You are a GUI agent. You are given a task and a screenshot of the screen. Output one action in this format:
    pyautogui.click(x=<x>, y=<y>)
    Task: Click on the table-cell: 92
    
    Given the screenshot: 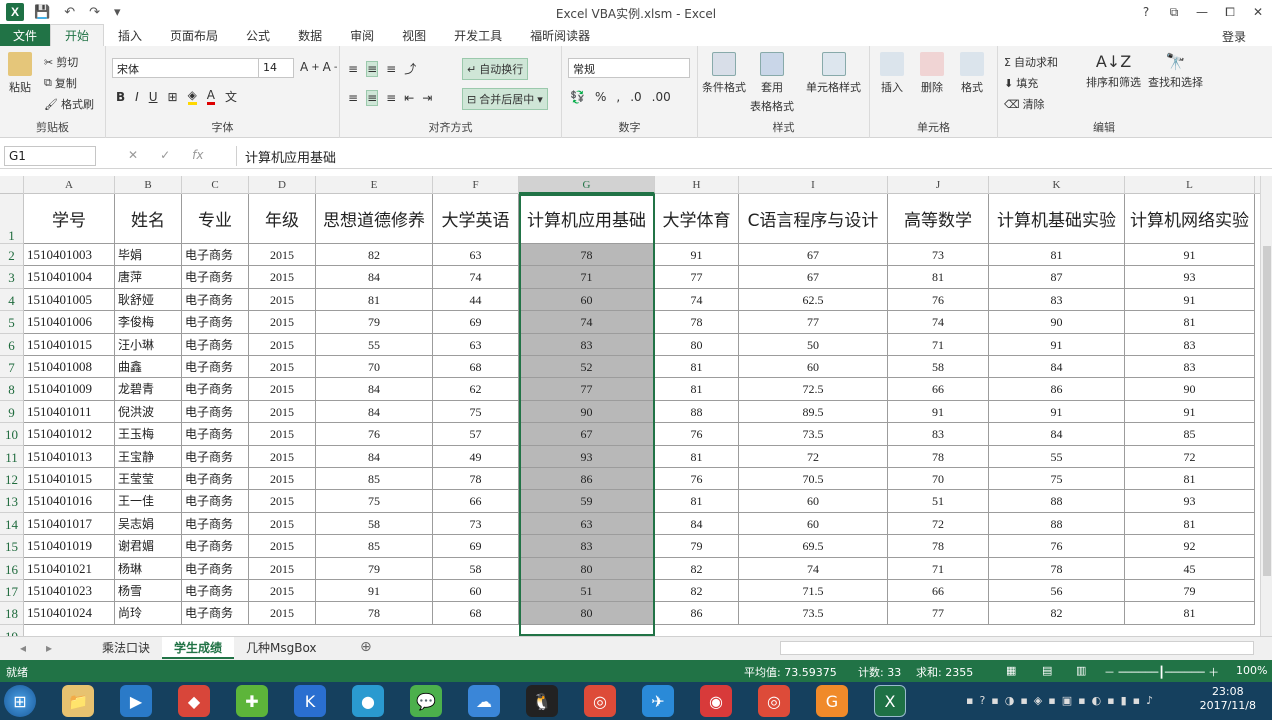 What is the action you would take?
    pyautogui.click(x=1190, y=546)
    